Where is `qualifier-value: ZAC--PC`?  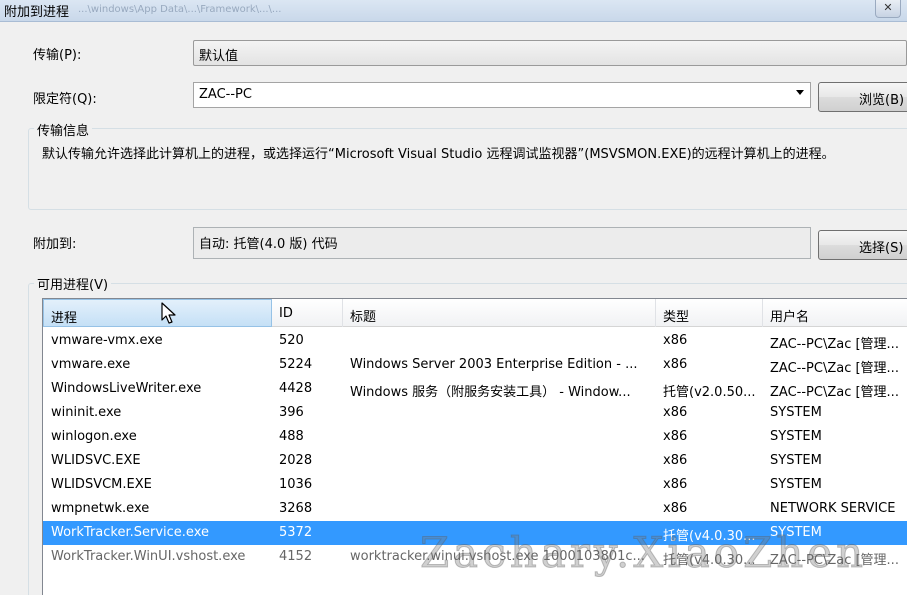
qualifier-value: ZAC--PC is located at coordinates (225, 94).